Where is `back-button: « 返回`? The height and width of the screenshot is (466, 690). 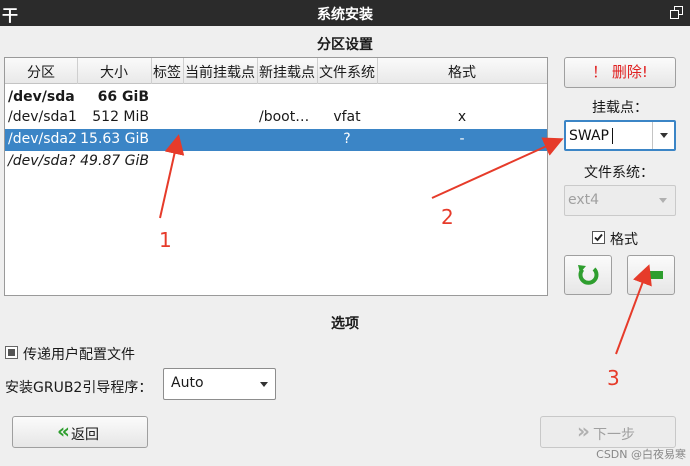 back-button: « 返回 is located at coordinates (80, 432).